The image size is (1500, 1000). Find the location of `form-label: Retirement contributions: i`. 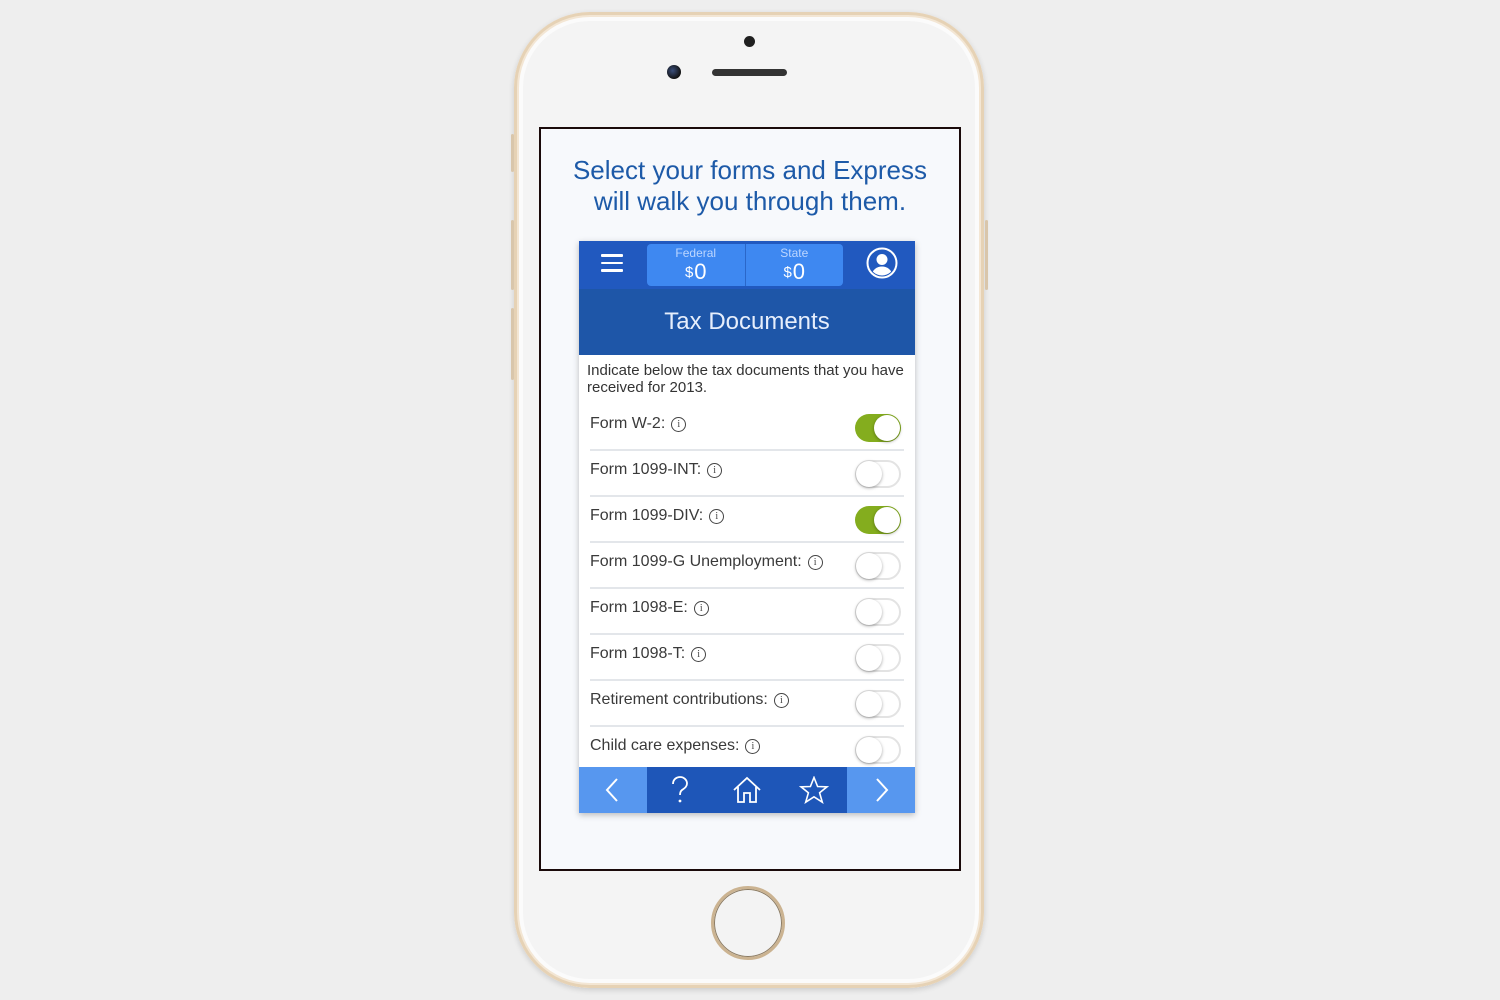

form-label: Retirement contributions: i is located at coordinates (689, 700).